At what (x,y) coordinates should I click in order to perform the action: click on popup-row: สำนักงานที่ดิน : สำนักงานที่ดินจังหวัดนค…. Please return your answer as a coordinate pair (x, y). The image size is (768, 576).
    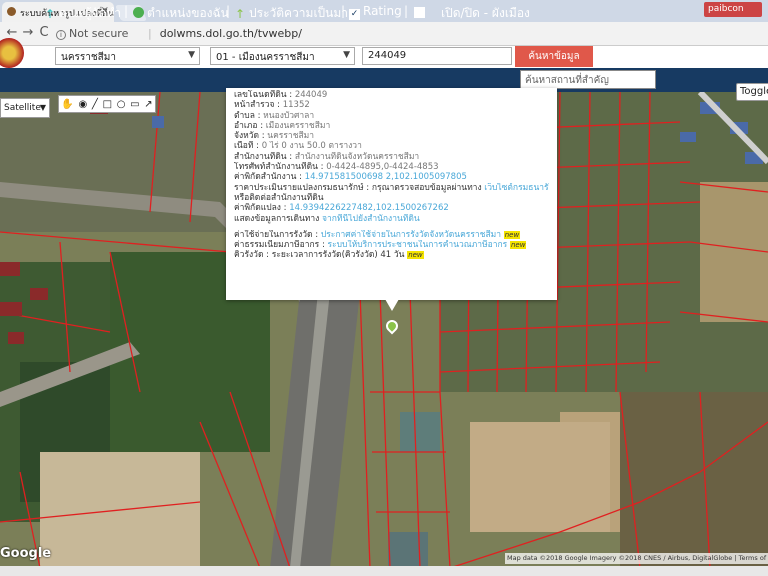
    Looking at the image, I should click on (327, 156).